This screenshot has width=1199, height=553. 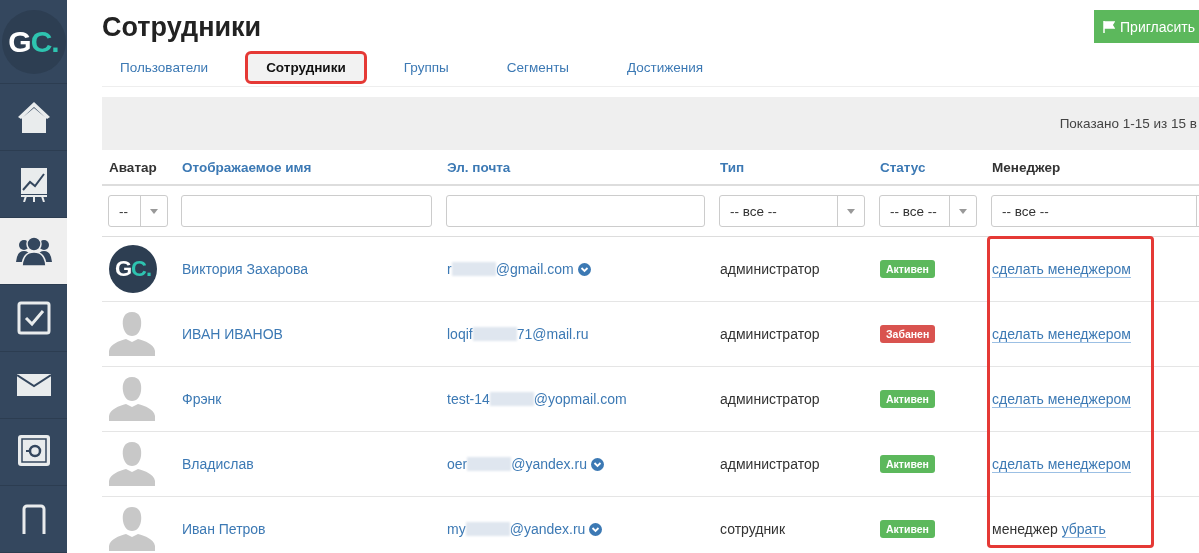 What do you see at coordinates (133, 269) in the screenshot?
I see `avatar-logo: GC.` at bounding box center [133, 269].